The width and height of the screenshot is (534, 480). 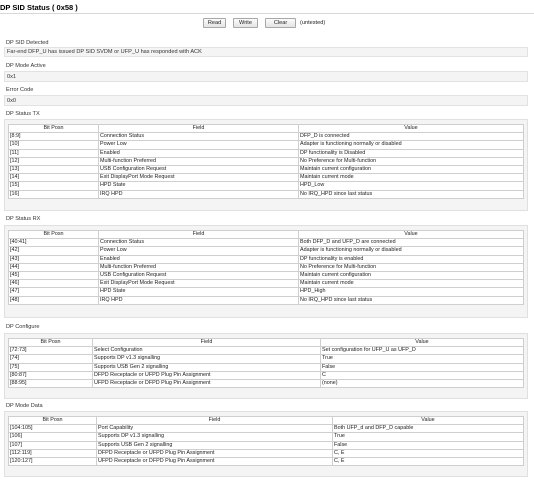 What do you see at coordinates (52, 453) in the screenshot?
I see `bit-cell: [112:119]` at bounding box center [52, 453].